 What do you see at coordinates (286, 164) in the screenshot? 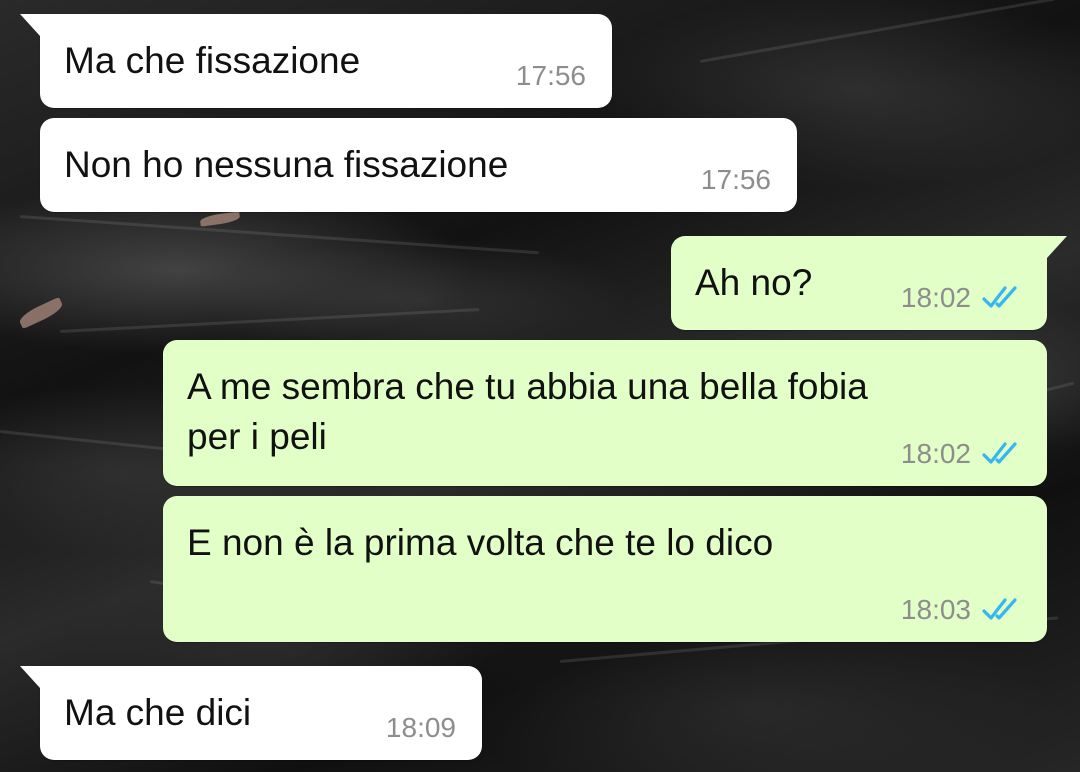
I see `message-text: Non ho nessuna fissazione` at bounding box center [286, 164].